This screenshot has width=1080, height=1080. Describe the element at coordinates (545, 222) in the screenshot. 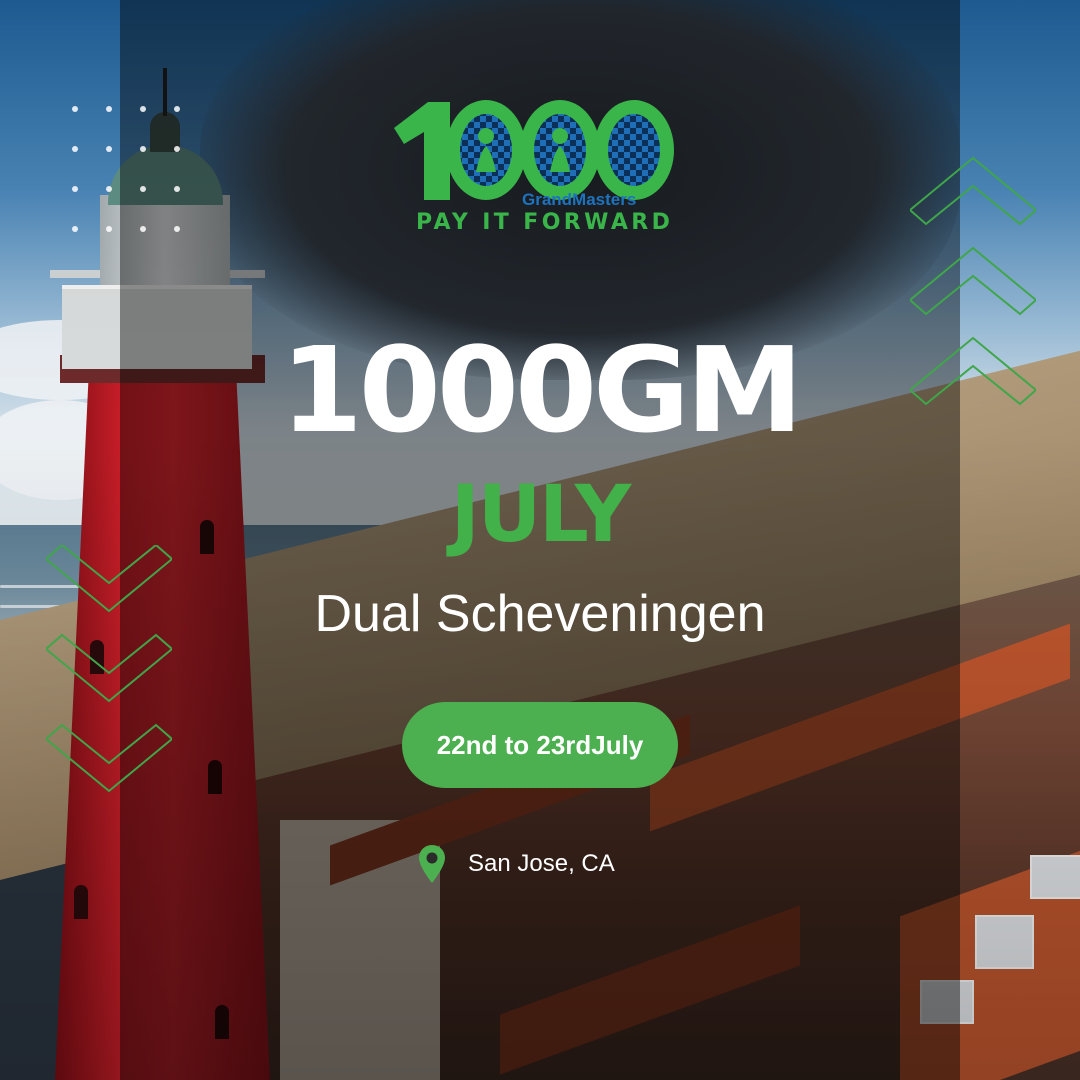

I see `logo-tagline: PAY IT FORWARD` at that location.